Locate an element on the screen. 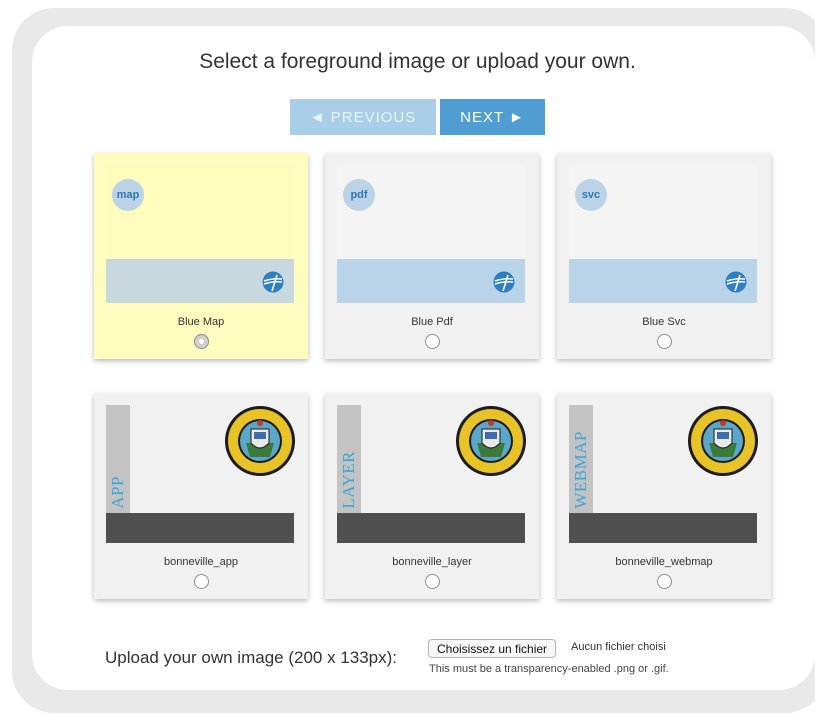  card-label: bonneville_webmap is located at coordinates (664, 562).